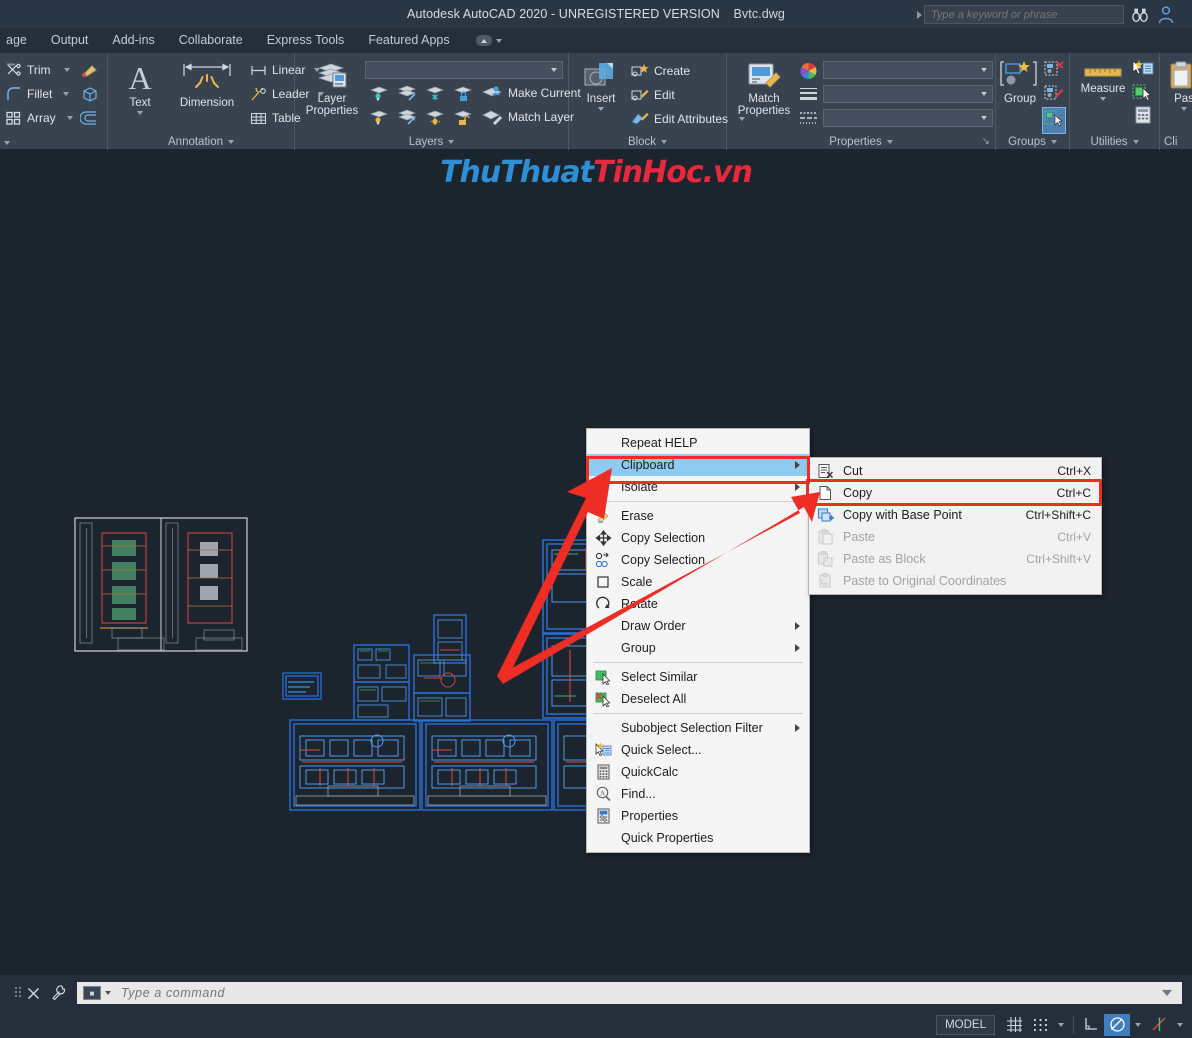  What do you see at coordinates (908, 118) in the screenshot?
I see `linetype-combo` at bounding box center [908, 118].